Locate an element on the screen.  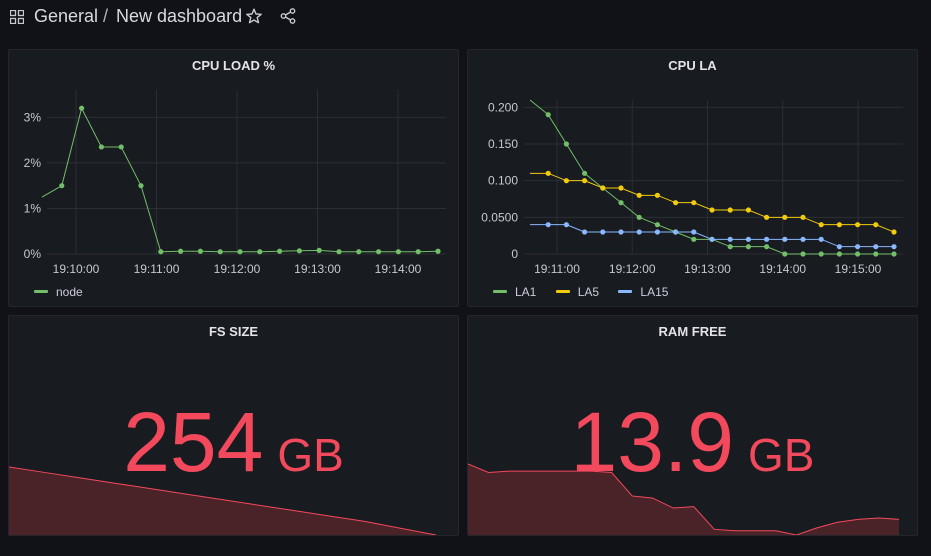
x-tick-label: 19:15:00 is located at coordinates (858, 269).